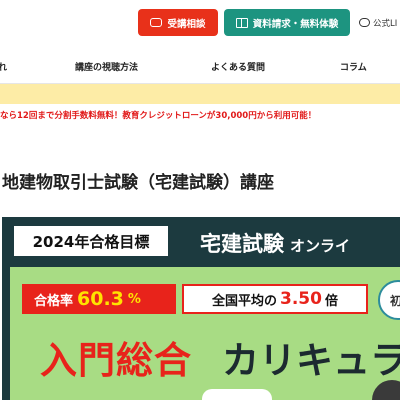 Image resolution: width=400 pixels, height=400 pixels. I want to click on consultation-button: 受講相談, so click(178, 22).